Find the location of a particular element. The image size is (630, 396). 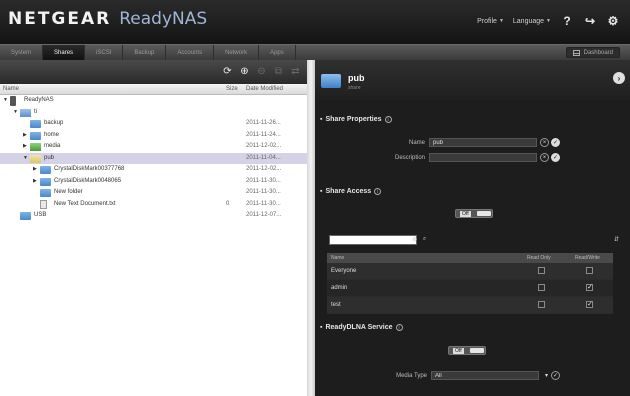

col-size: Size is located at coordinates (232, 89).